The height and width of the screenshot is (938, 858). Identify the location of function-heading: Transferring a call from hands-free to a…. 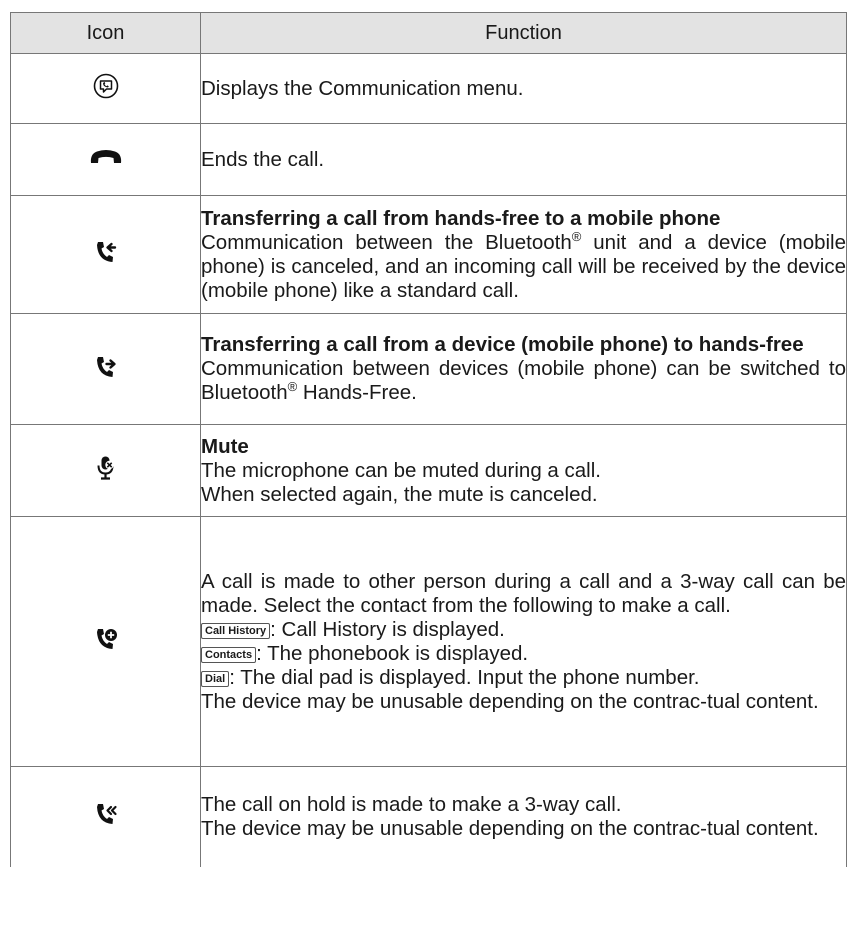
(461, 218).